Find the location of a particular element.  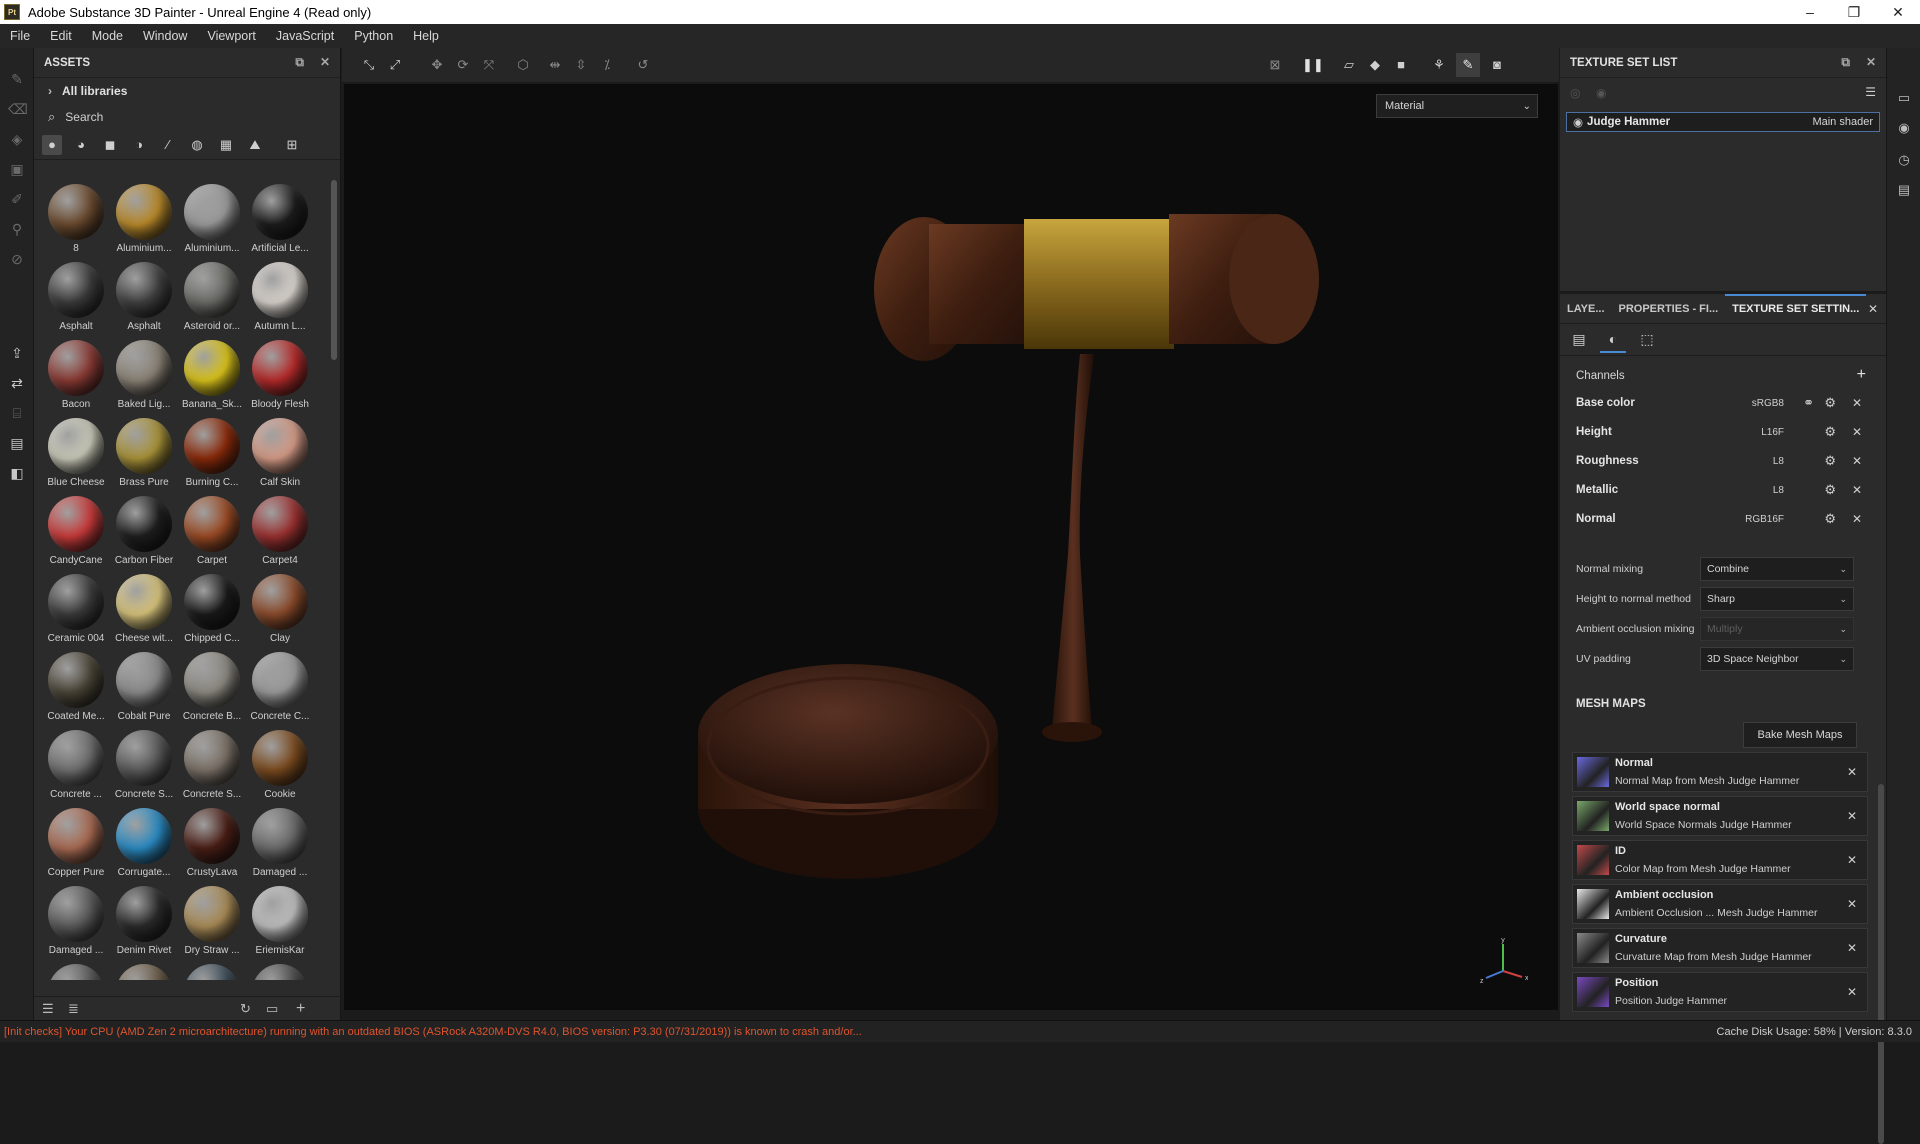

export-icon: ⇪ is located at coordinates (17, 353).